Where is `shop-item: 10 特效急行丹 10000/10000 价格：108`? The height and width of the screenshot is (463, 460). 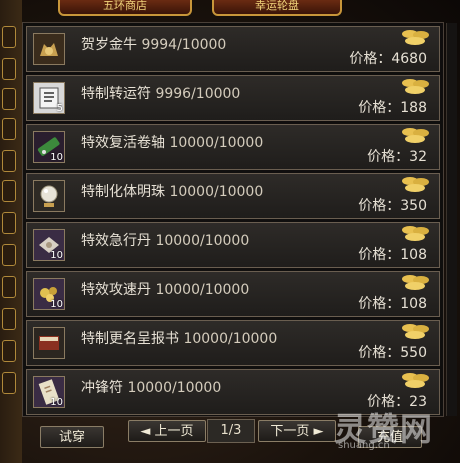
shop-item: 10 特效急行丹 10000/10000 价格：108 is located at coordinates (233, 245).